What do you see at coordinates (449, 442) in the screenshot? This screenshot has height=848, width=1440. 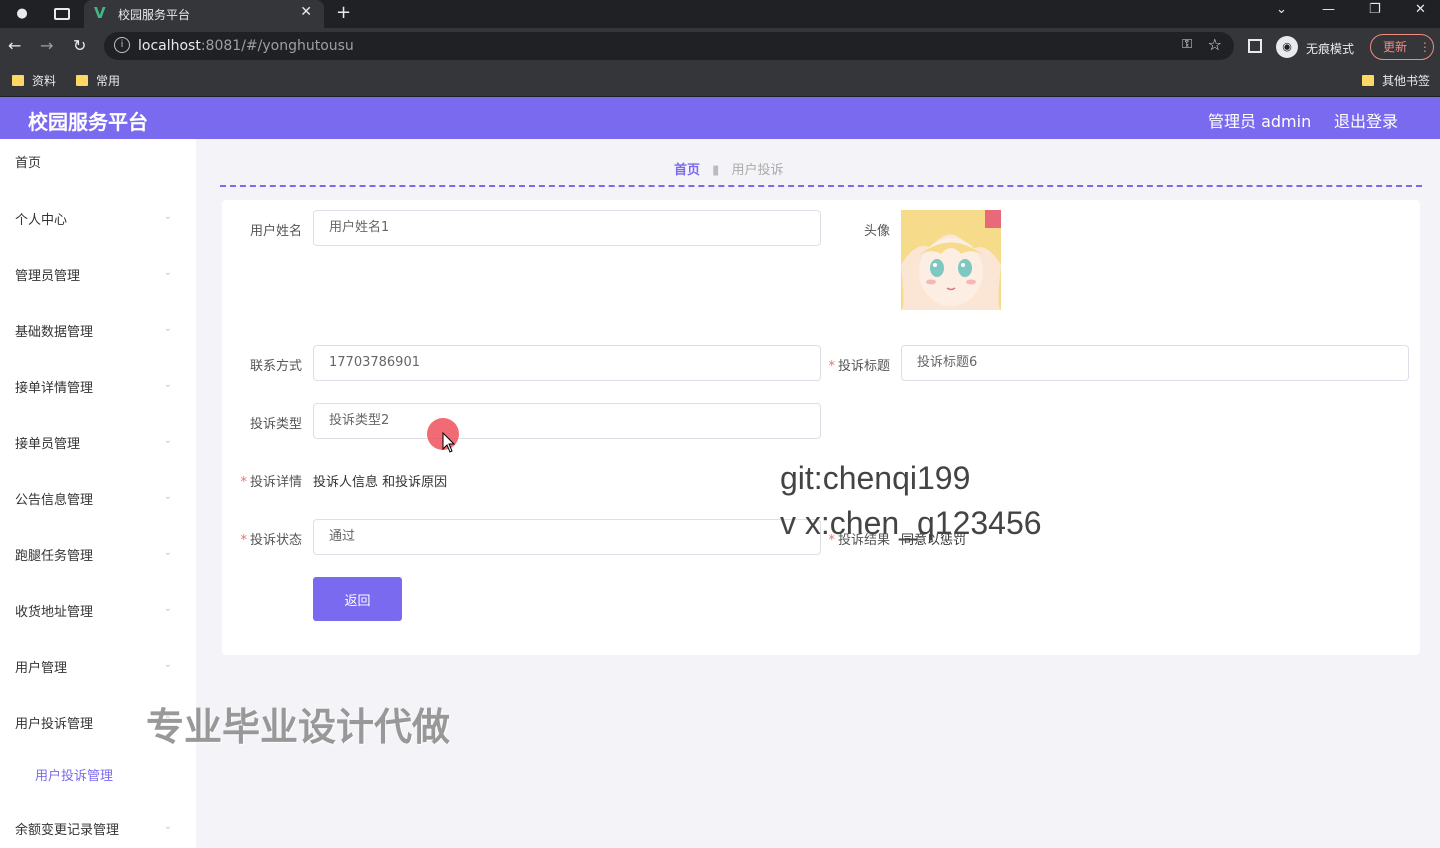 I see `mouse-cursor-icon` at bounding box center [449, 442].